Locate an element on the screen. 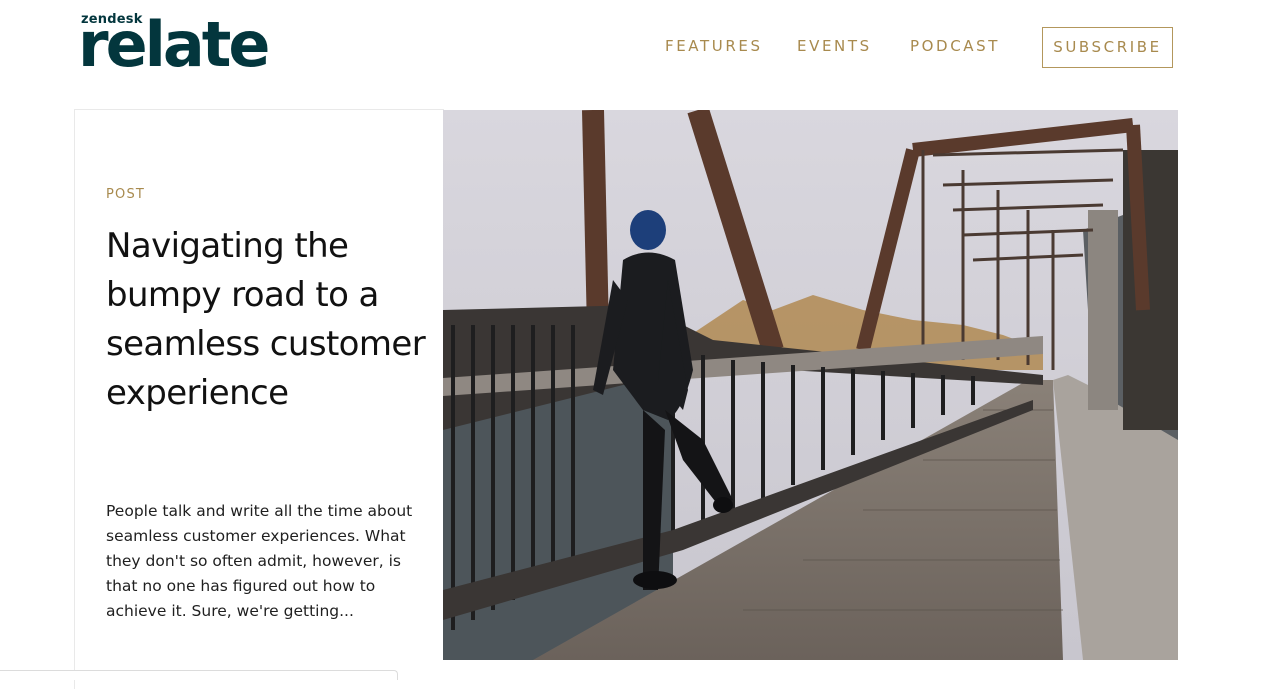 The image size is (1262, 689). post-type-label: POST is located at coordinates (126, 194).